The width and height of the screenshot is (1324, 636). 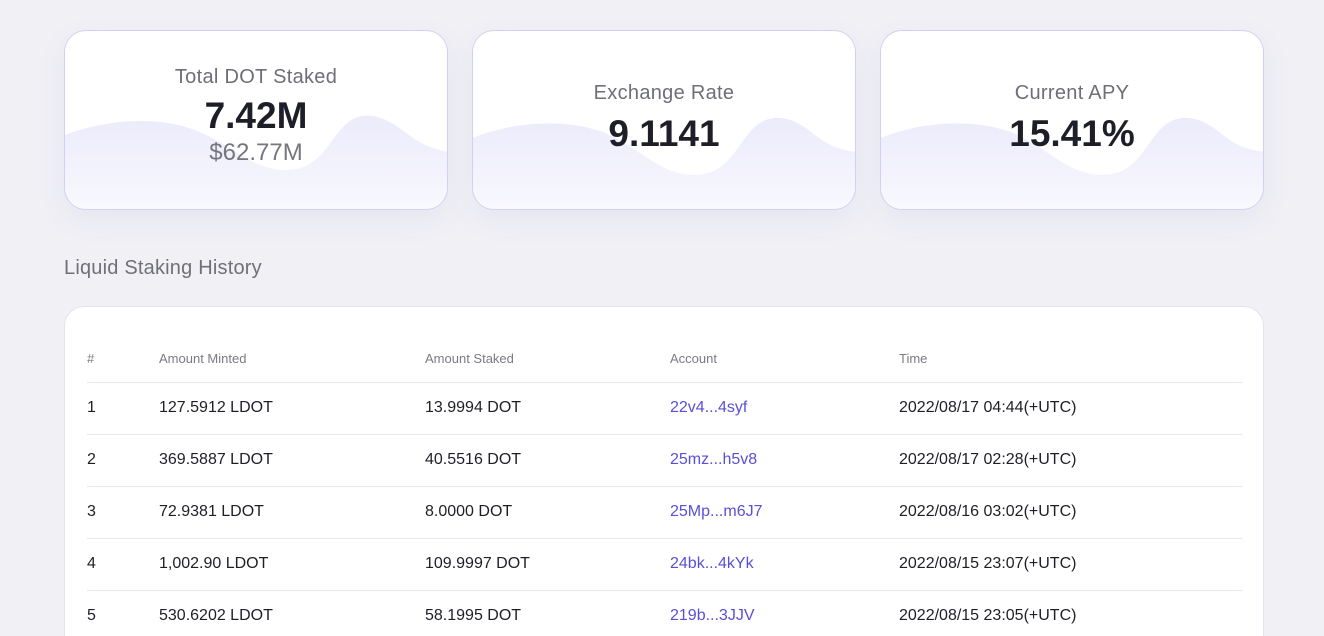 What do you see at coordinates (547, 460) in the screenshot?
I see `amount-staked: 40.5516 DOT` at bounding box center [547, 460].